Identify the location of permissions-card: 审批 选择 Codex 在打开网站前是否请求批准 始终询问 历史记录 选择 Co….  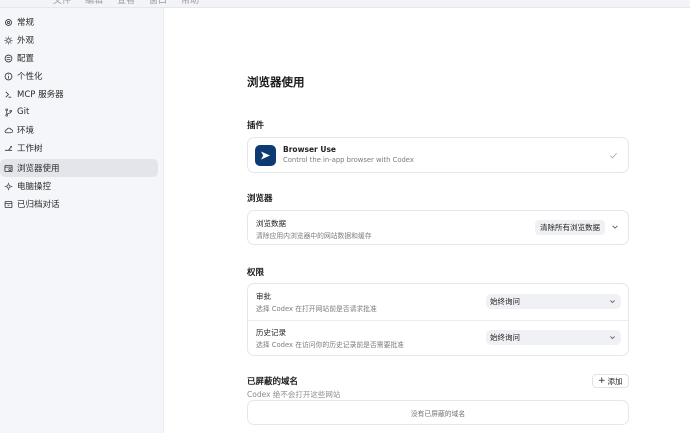
(438, 319).